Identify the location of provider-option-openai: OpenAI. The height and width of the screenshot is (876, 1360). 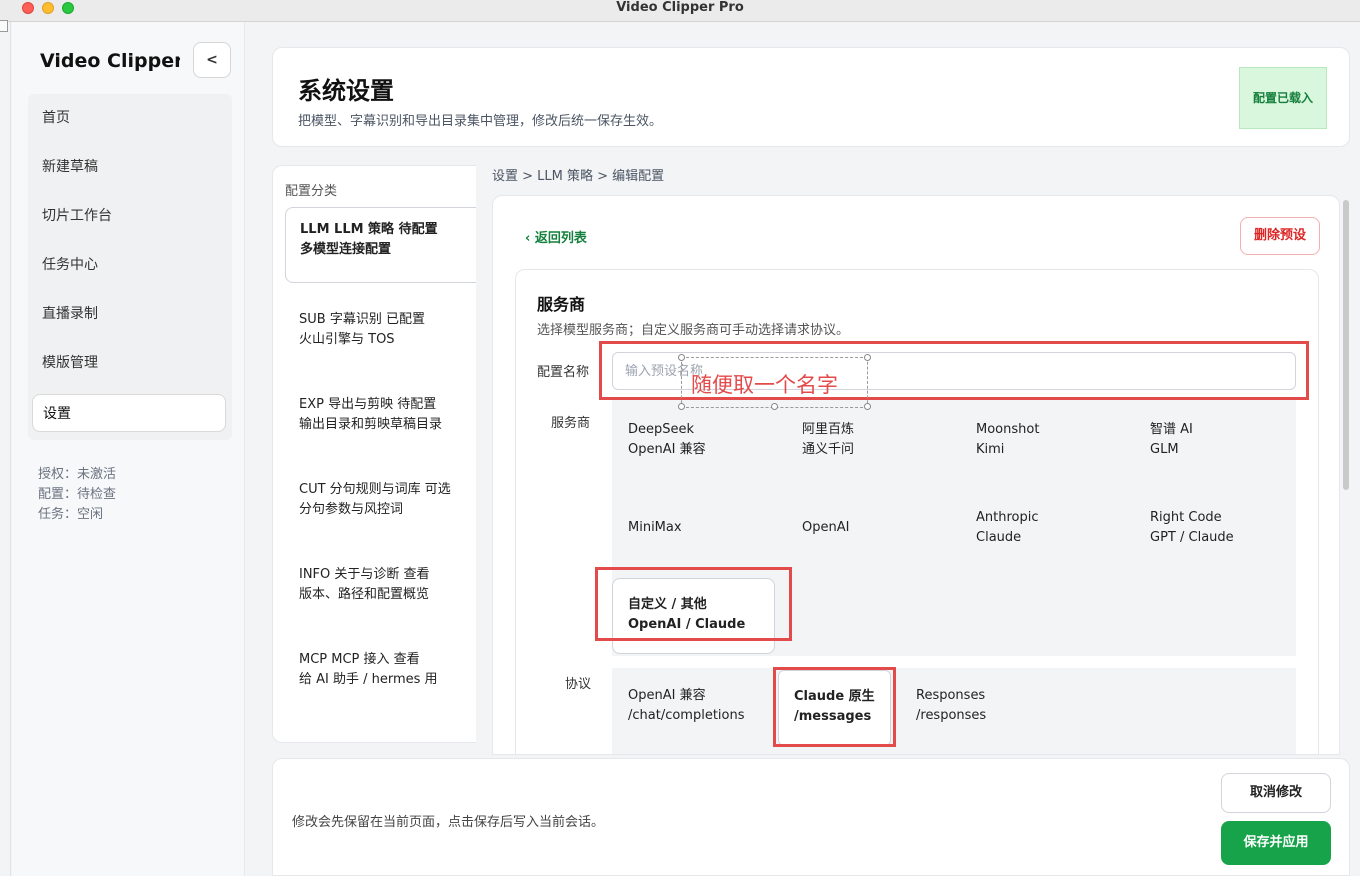
(825, 528).